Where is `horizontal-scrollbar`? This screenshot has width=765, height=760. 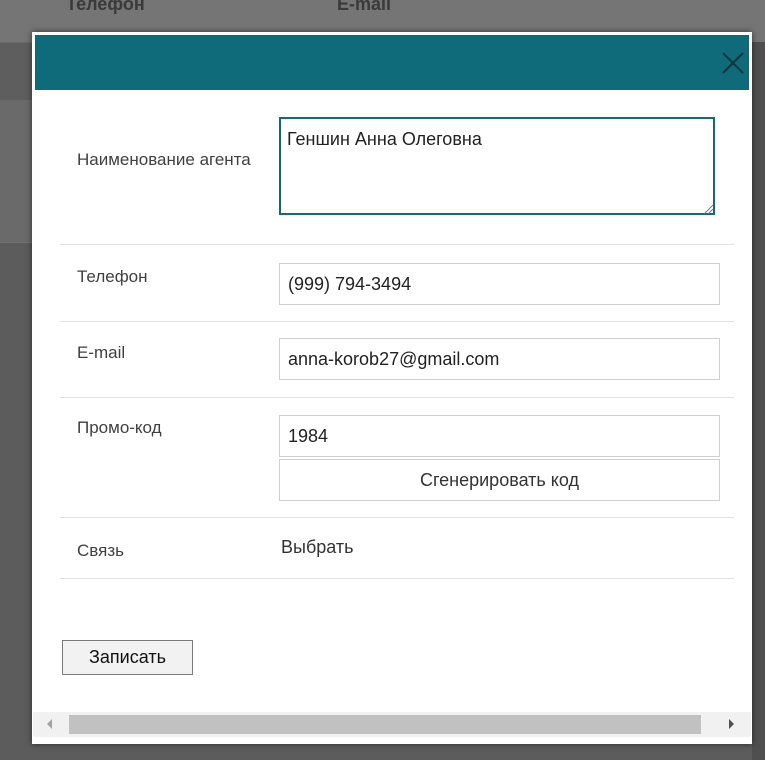 horizontal-scrollbar is located at coordinates (392, 724).